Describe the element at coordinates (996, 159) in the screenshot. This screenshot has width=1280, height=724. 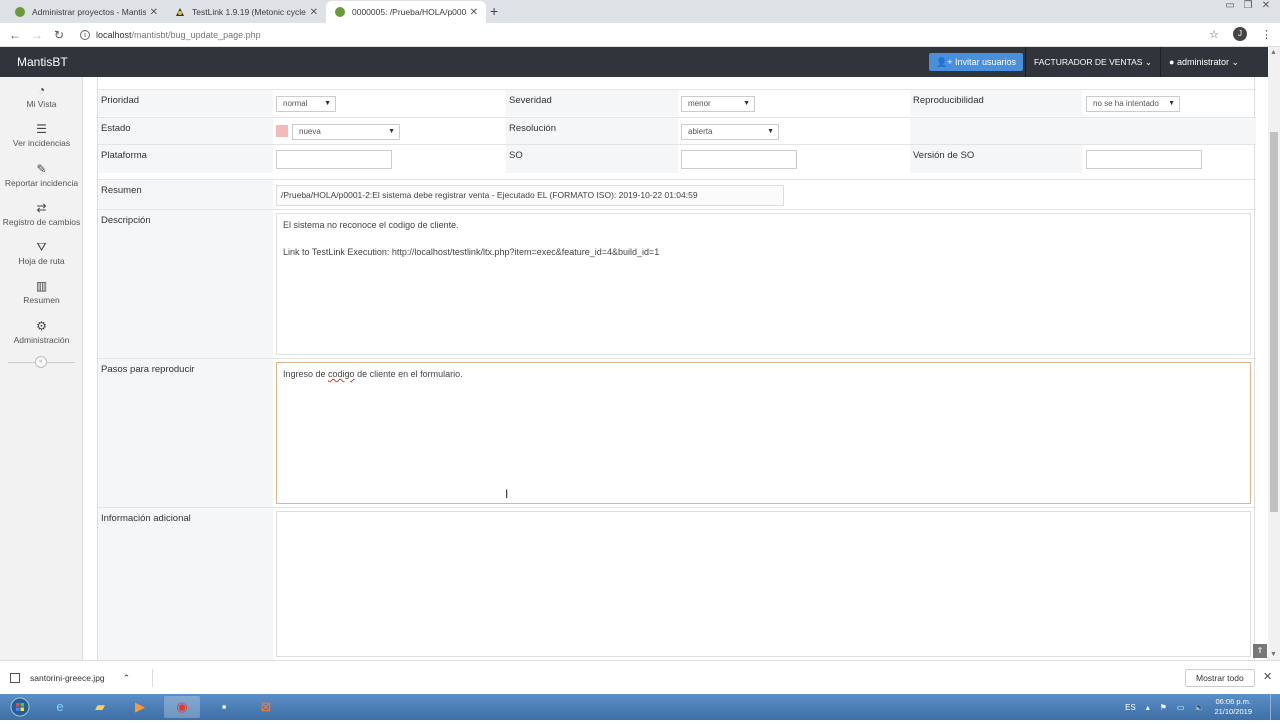
I see `os-version-label: Versión de SO` at that location.